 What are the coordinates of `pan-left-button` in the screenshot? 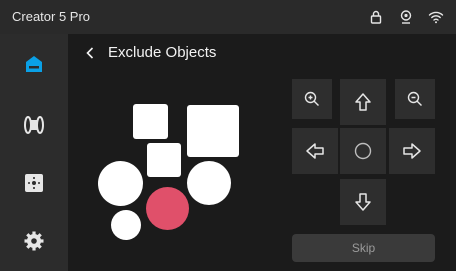 It's located at (315, 151).